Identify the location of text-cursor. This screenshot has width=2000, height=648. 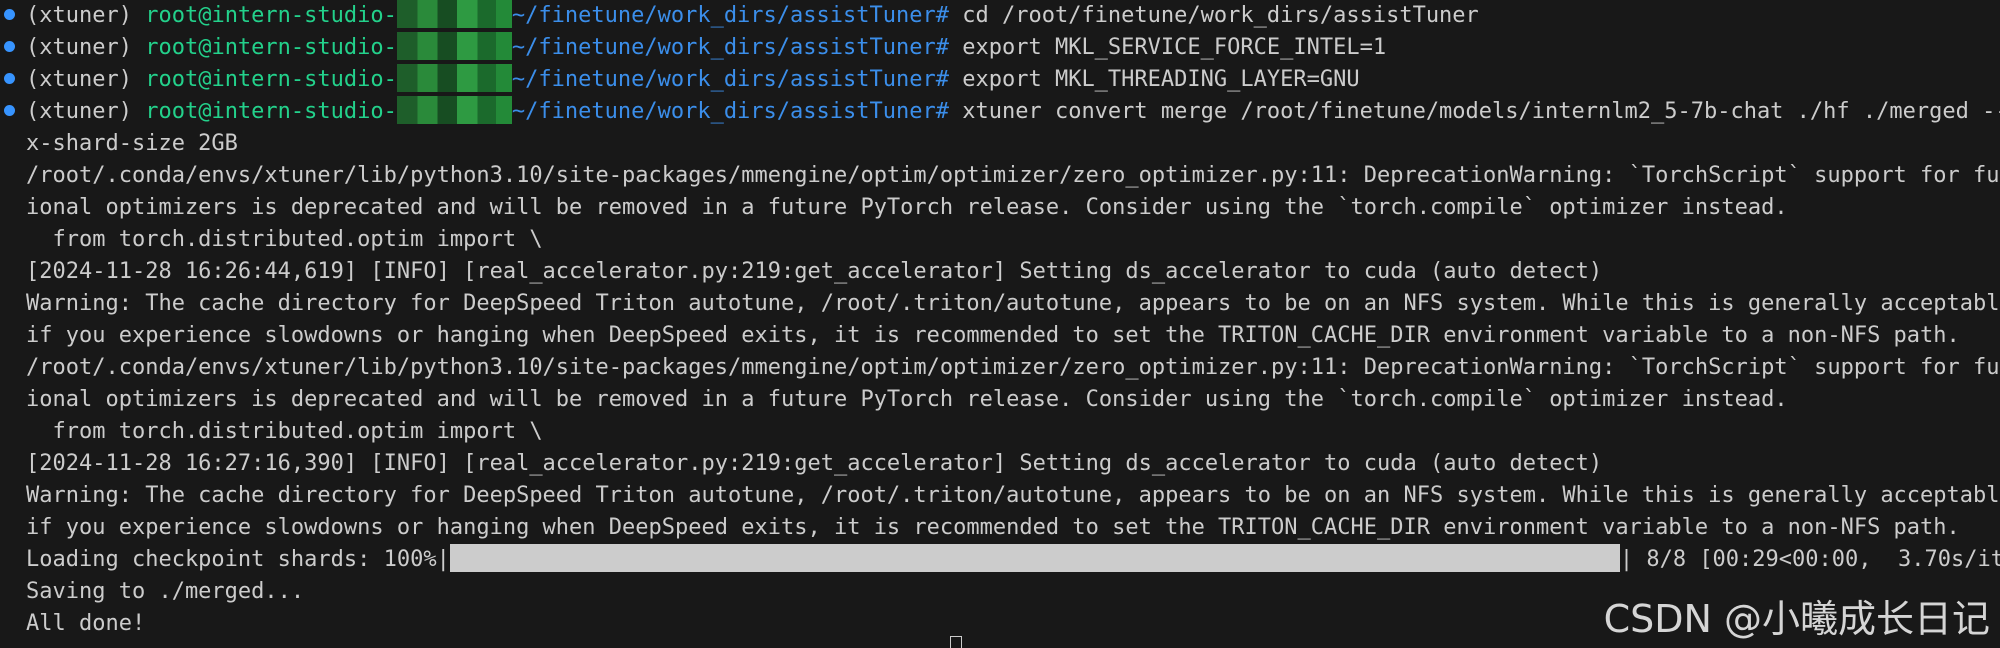
(956, 642).